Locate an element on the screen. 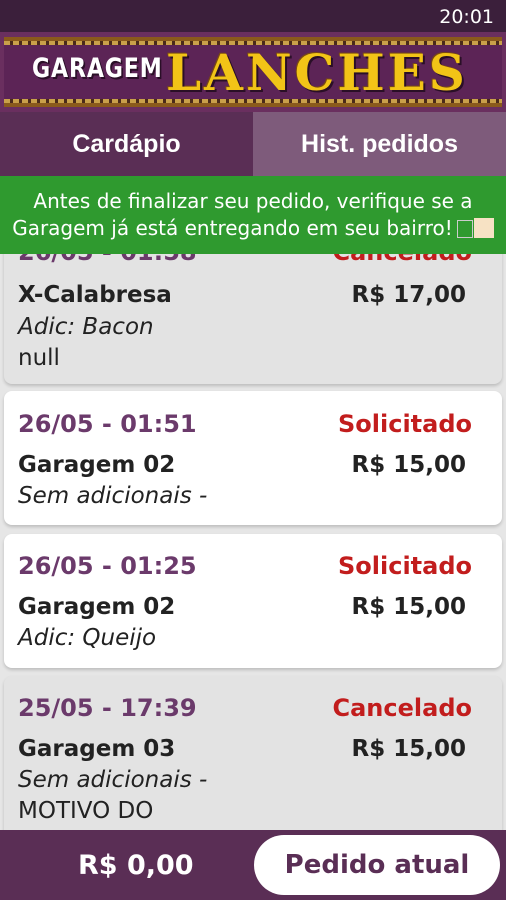  logo-frame: GARAGEM LANCHES is located at coordinates (253, 72).